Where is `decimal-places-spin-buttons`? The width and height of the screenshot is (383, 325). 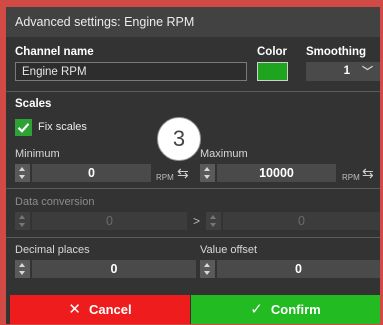 decimal-places-spin-buttons is located at coordinates (22, 269).